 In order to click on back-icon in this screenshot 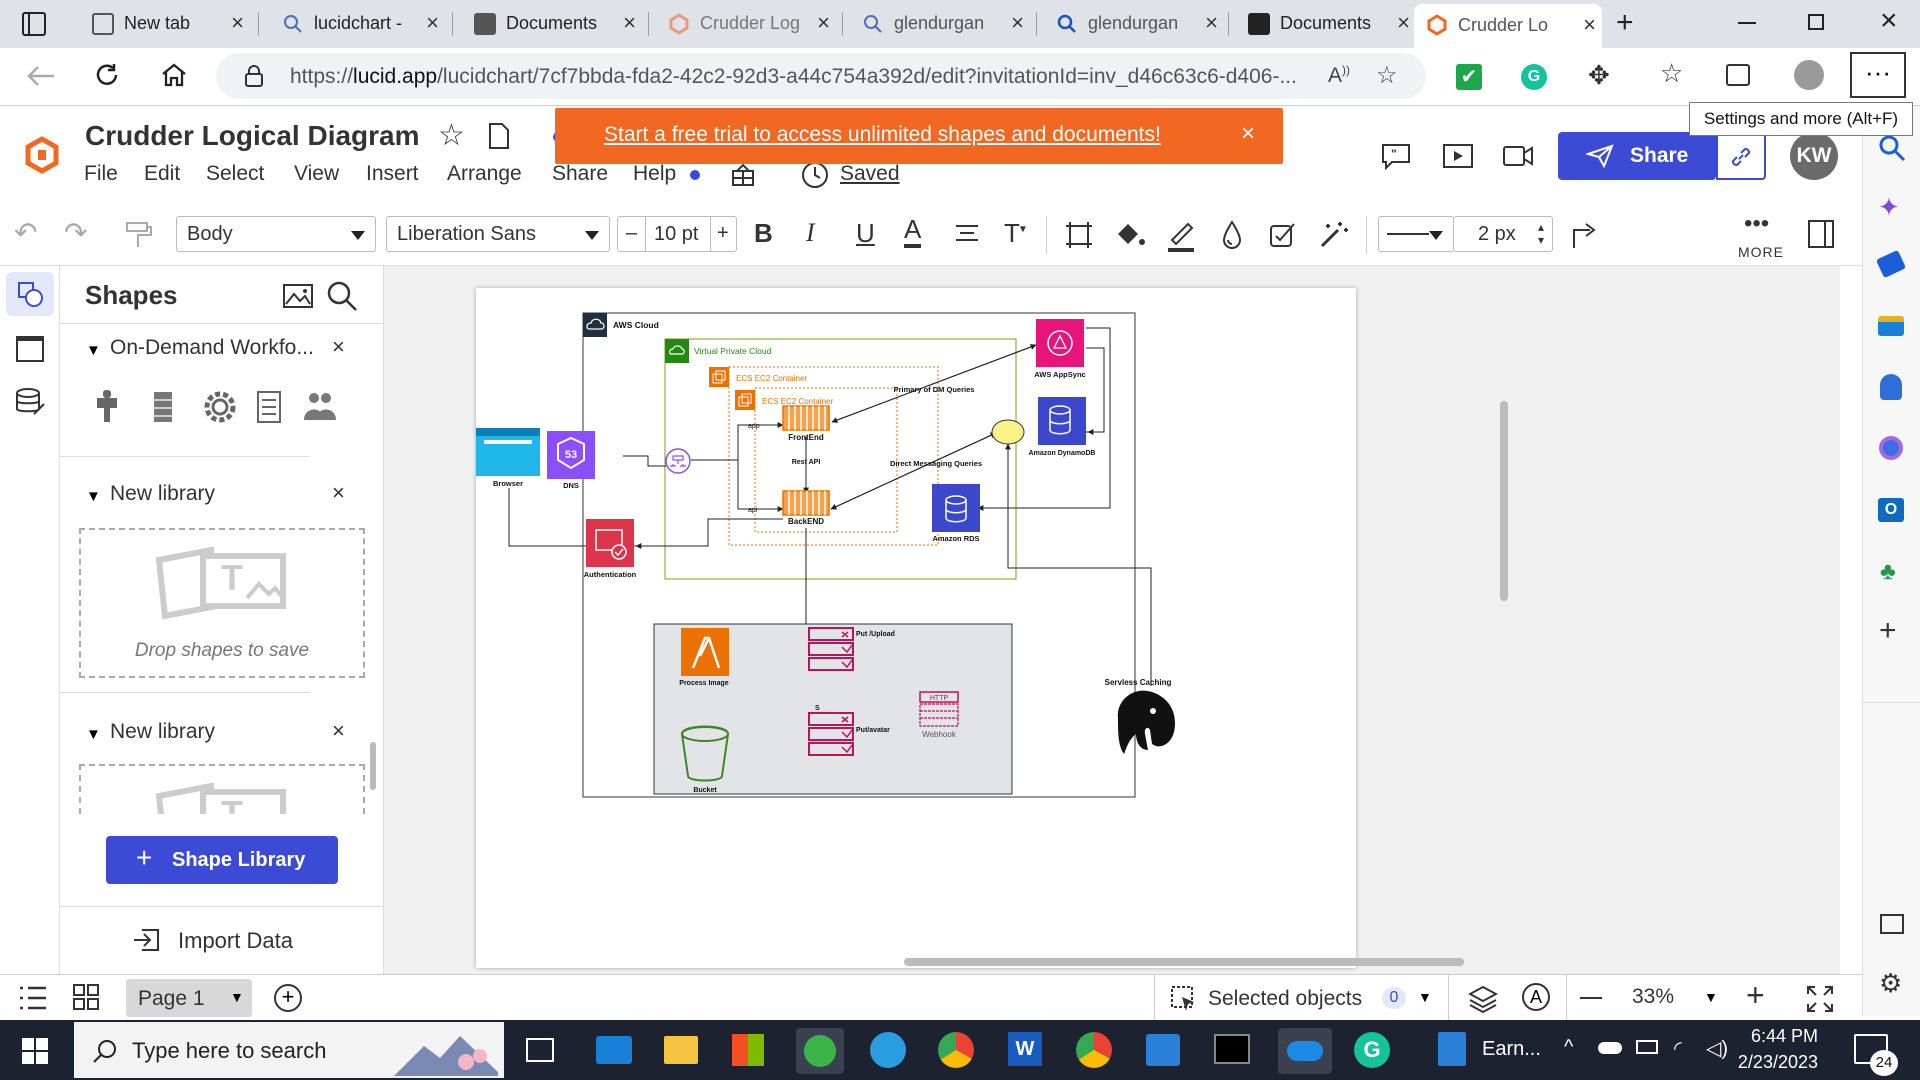, I will do `click(41, 76)`.